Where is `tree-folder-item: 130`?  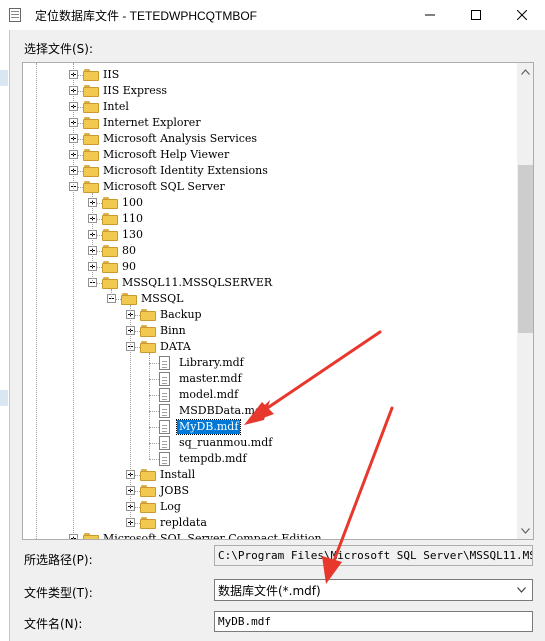 tree-folder-item: 130 is located at coordinates (270, 235).